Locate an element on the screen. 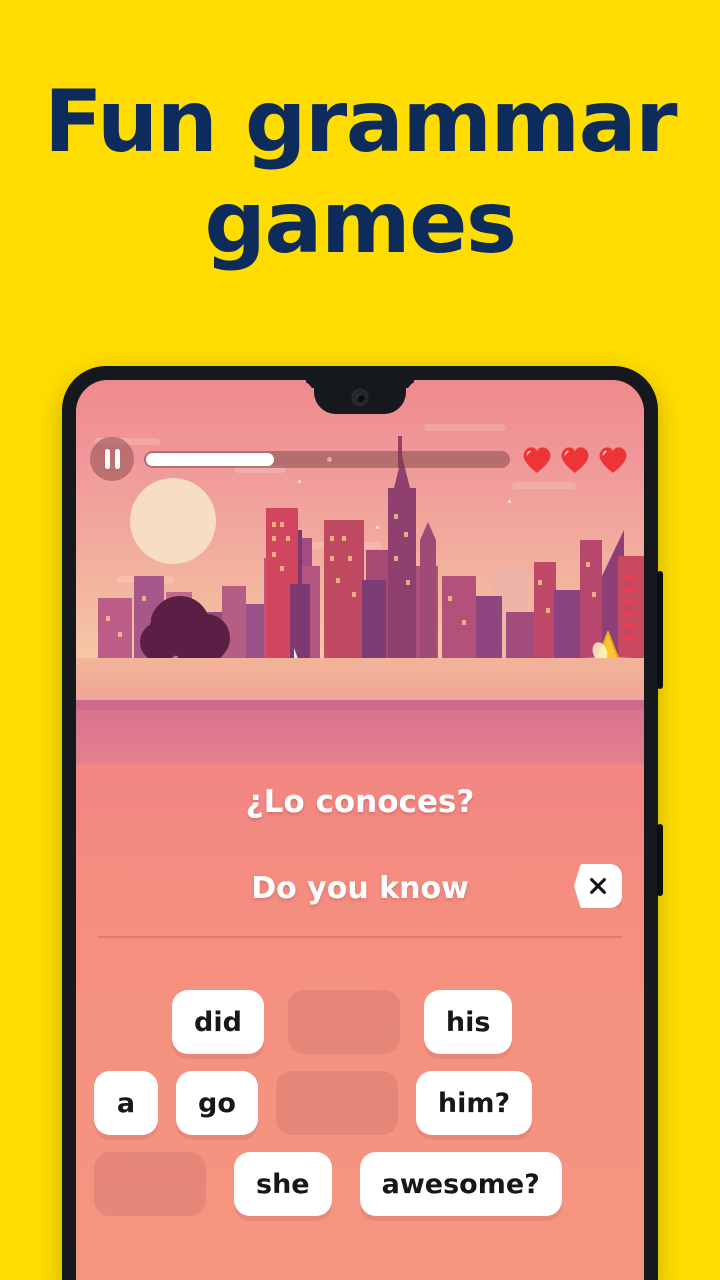 This screenshot has width=720, height=1280. progress-bar is located at coordinates (327, 459).